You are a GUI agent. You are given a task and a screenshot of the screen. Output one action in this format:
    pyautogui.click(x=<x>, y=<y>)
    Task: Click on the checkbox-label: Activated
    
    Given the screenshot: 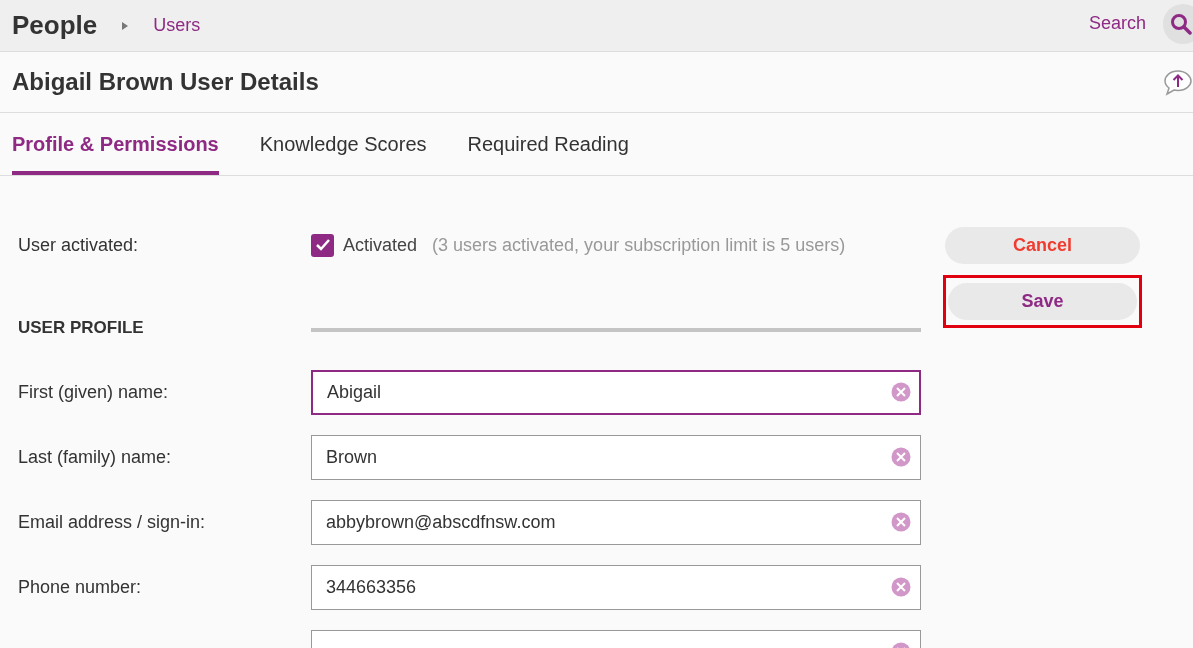 What is the action you would take?
    pyautogui.click(x=380, y=245)
    